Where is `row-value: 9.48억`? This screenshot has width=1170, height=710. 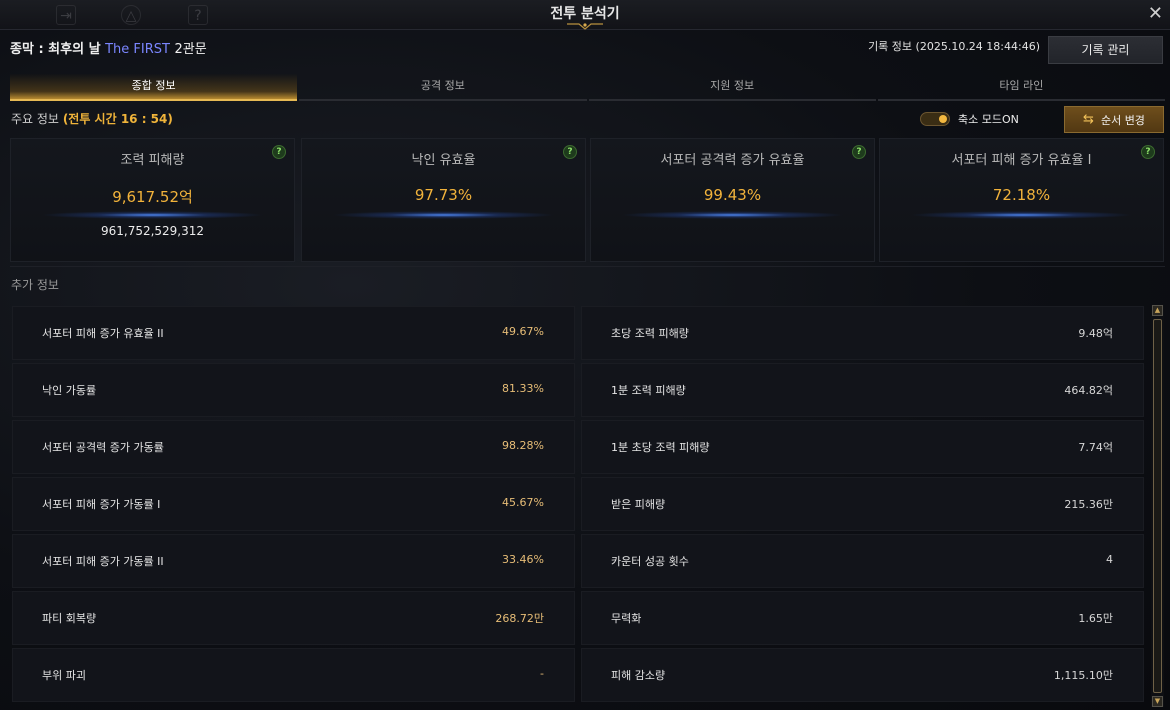 row-value: 9.48억 is located at coordinates (1095, 333).